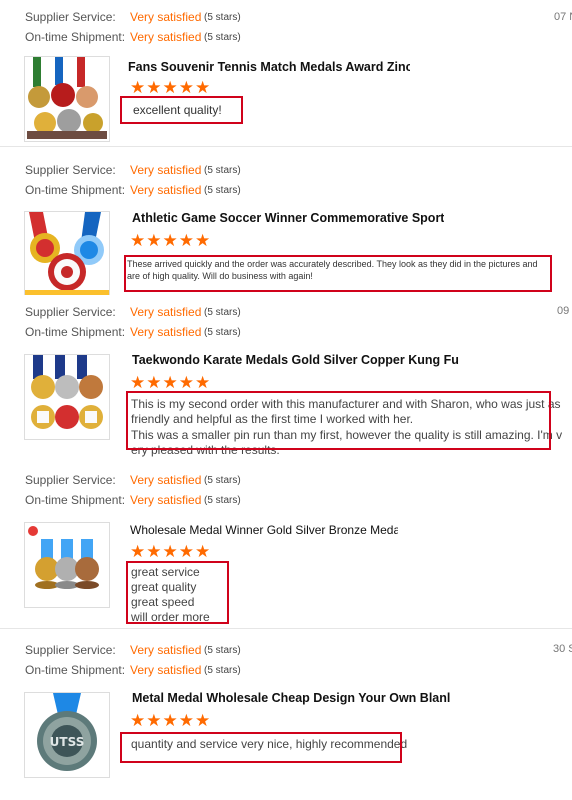 This screenshot has width=572, height=800. I want to click on logo-text: UTSS, so click(67, 742).